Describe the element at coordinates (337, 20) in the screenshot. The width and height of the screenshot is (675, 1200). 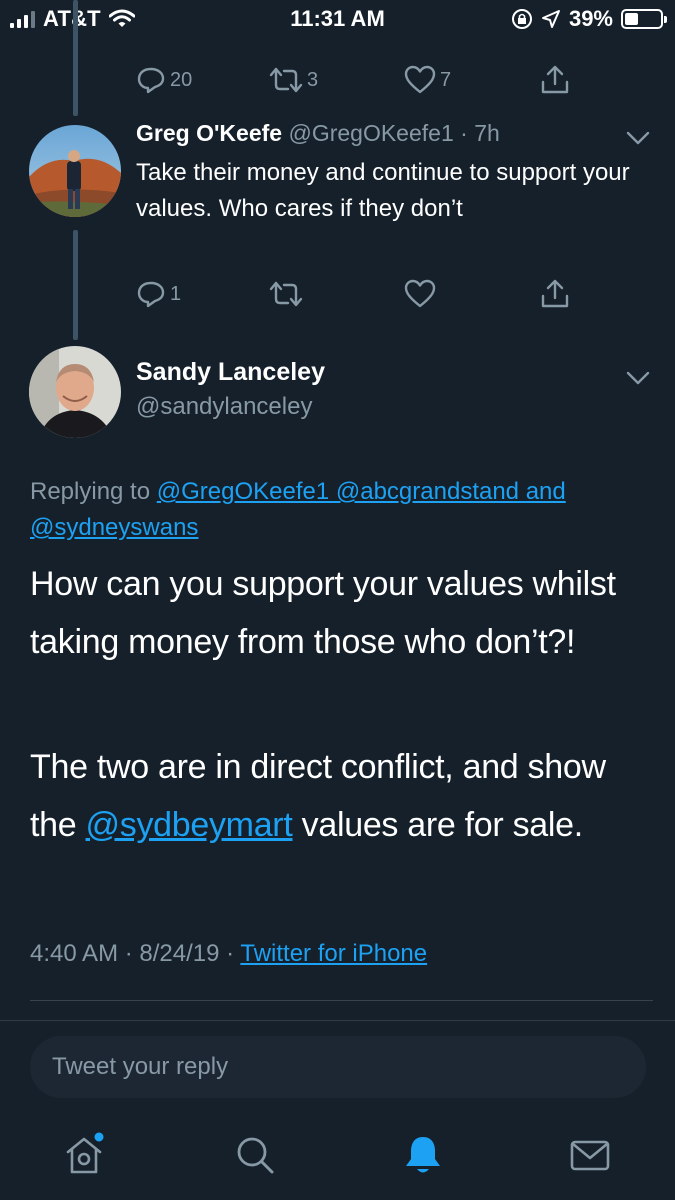
I see `status-bar: AT&T 11:31 AM 39%` at that location.